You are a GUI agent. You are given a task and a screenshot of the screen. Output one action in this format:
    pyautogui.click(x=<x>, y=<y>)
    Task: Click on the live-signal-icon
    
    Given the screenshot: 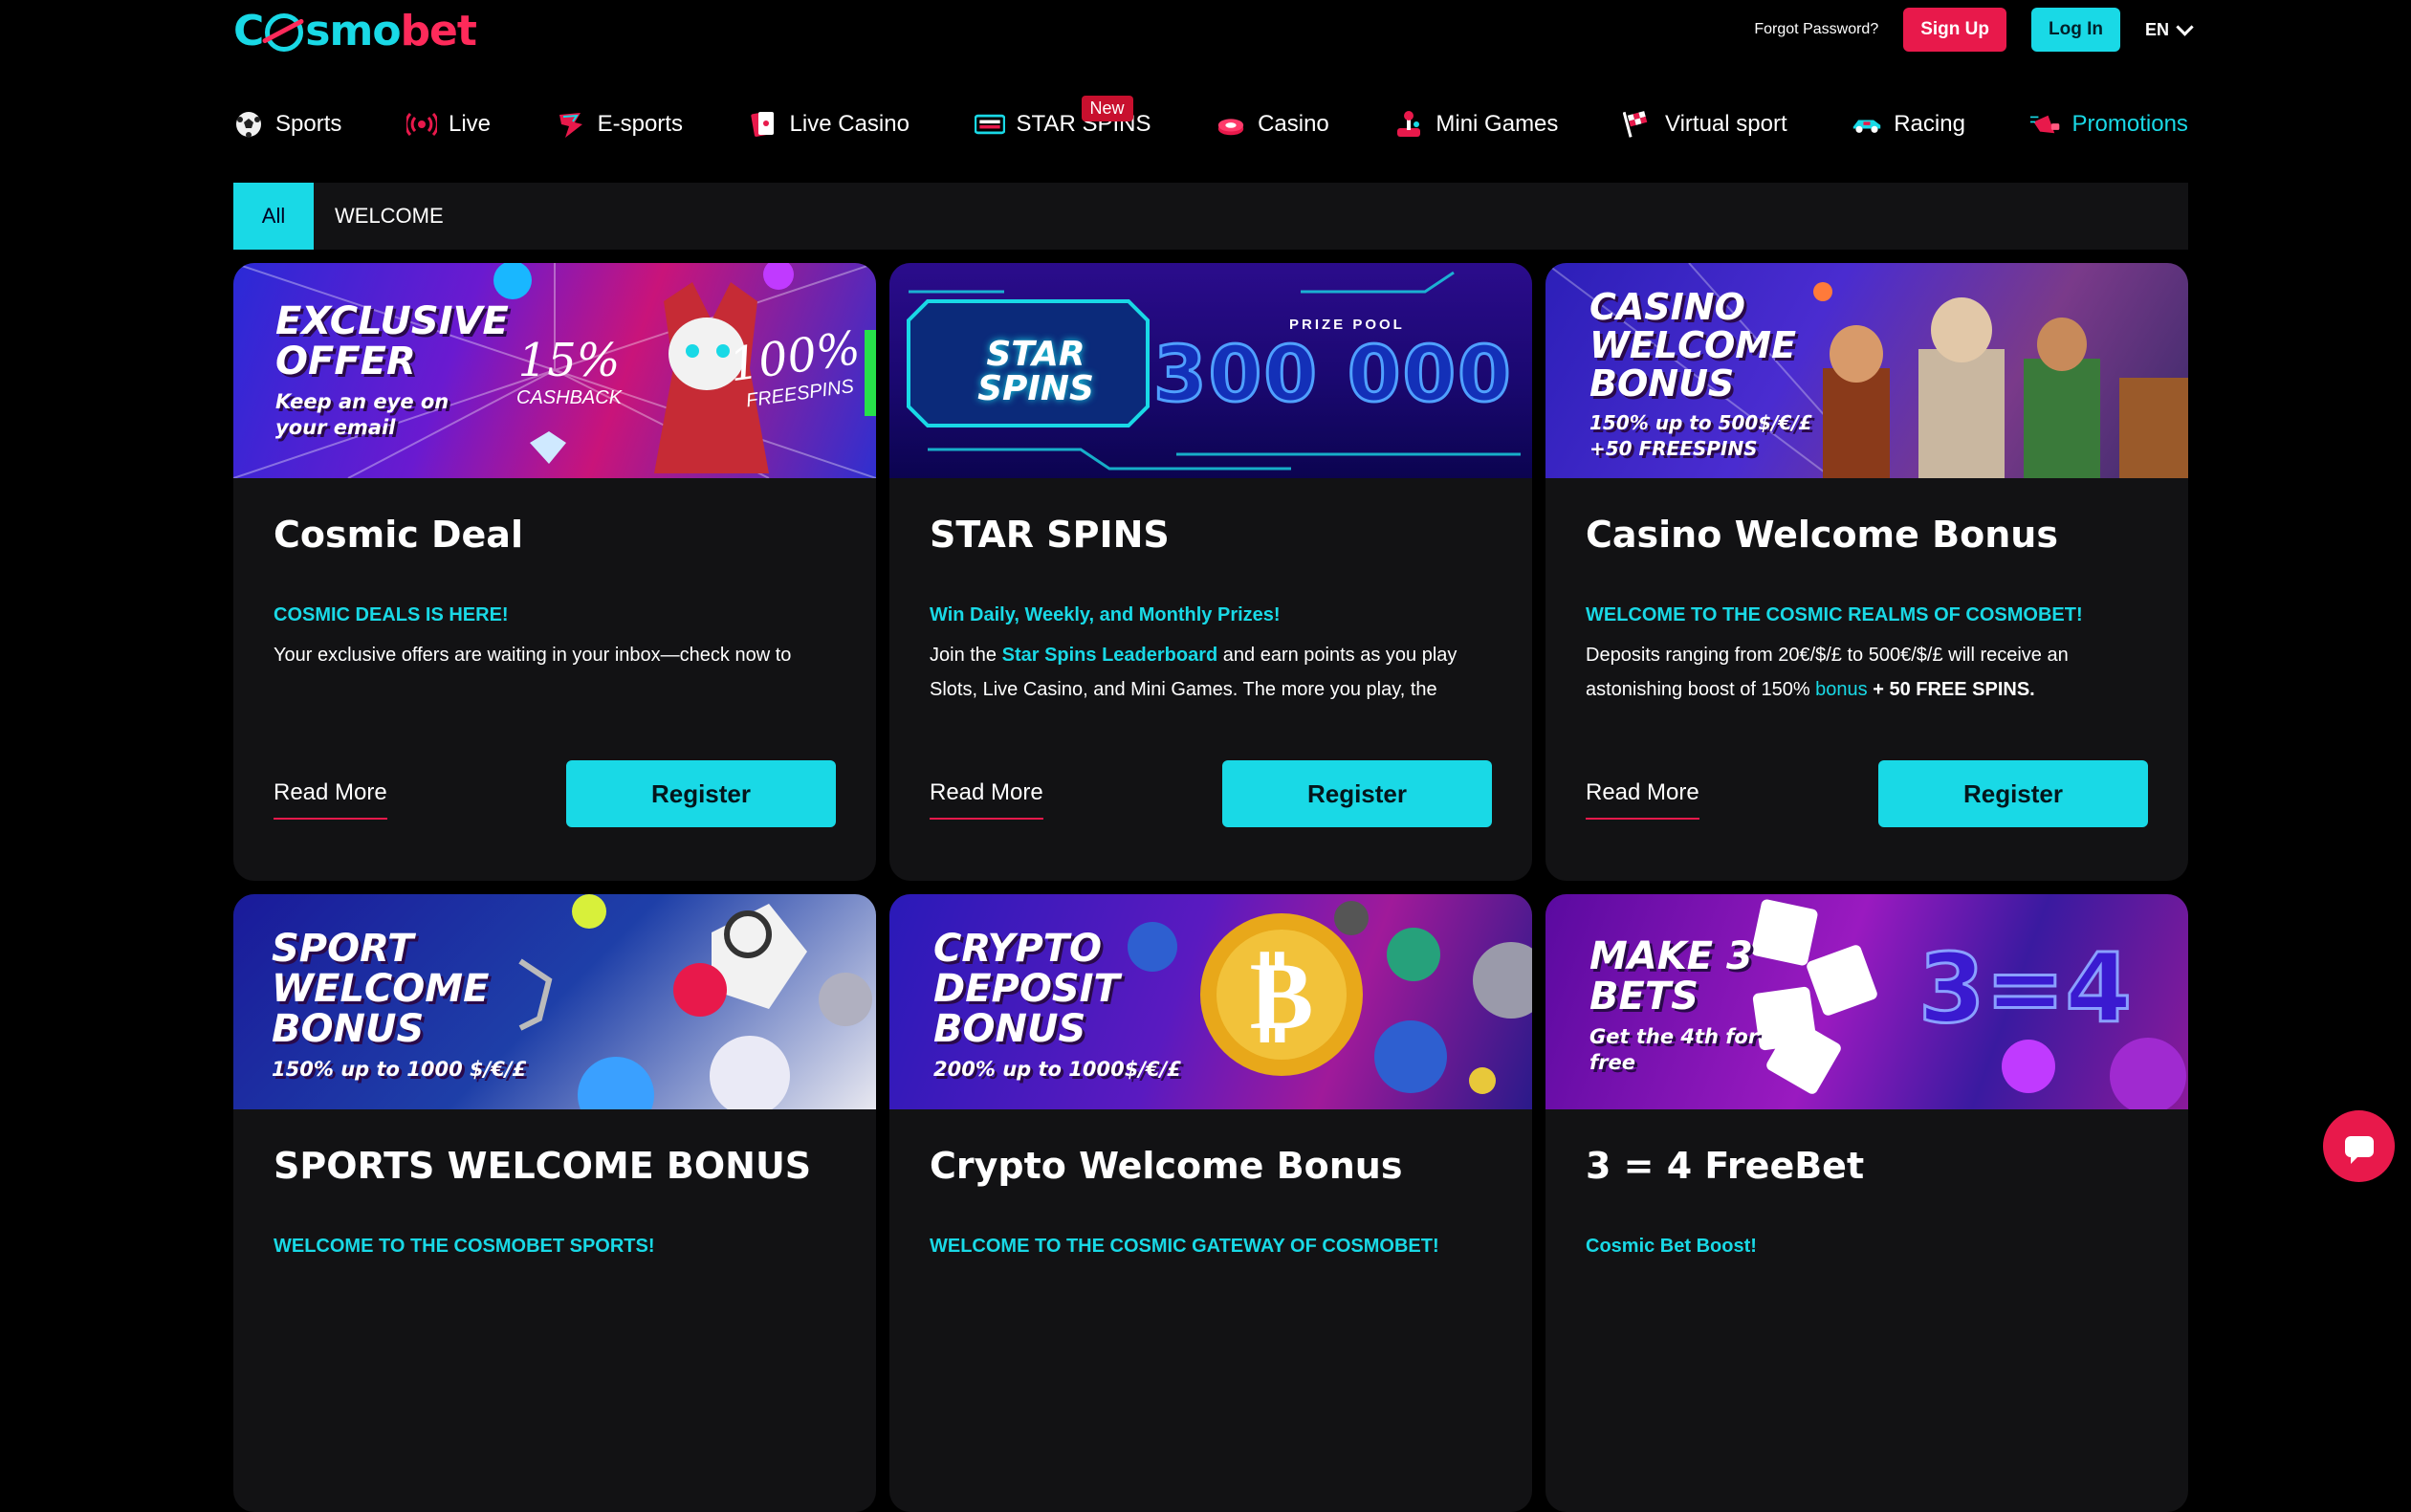 What is the action you would take?
    pyautogui.click(x=421, y=124)
    